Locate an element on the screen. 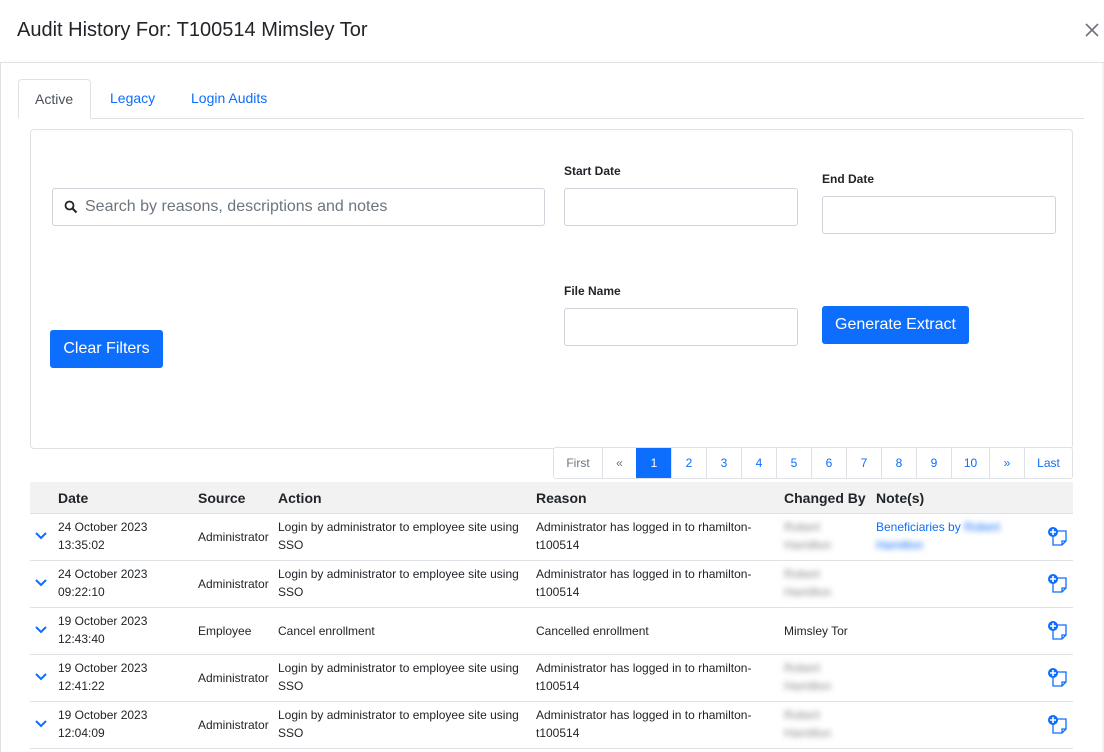 The image size is (1104, 752). page-first: First is located at coordinates (578, 463).